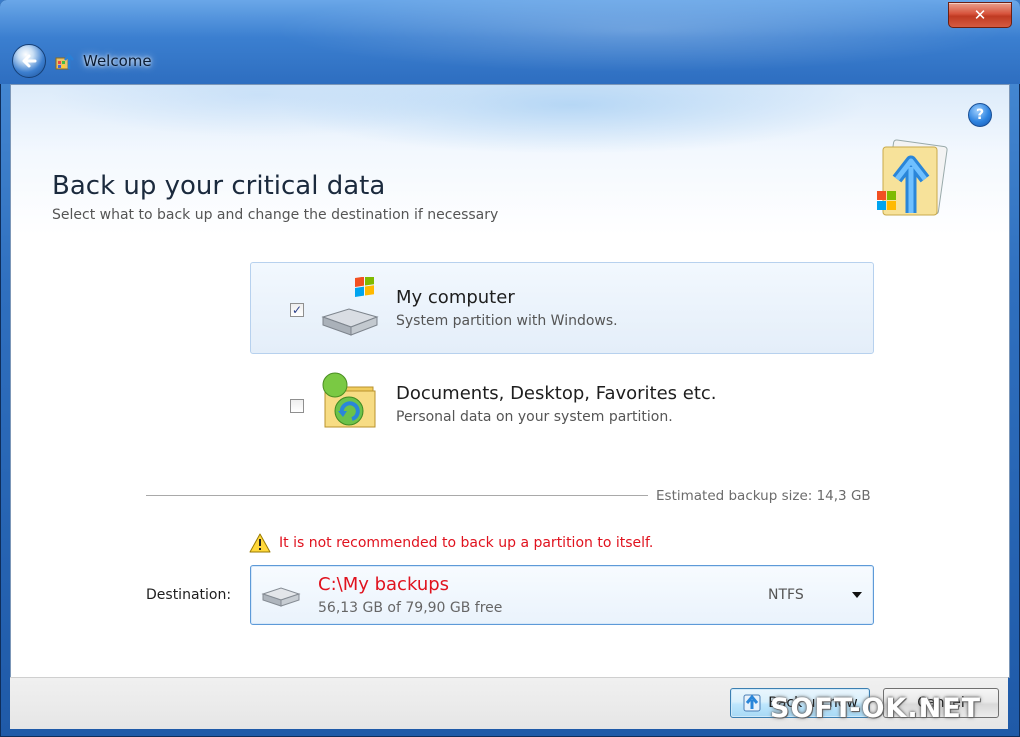 The width and height of the screenshot is (1020, 737). What do you see at coordinates (219, 186) in the screenshot?
I see `page-title: Back up your critical data` at bounding box center [219, 186].